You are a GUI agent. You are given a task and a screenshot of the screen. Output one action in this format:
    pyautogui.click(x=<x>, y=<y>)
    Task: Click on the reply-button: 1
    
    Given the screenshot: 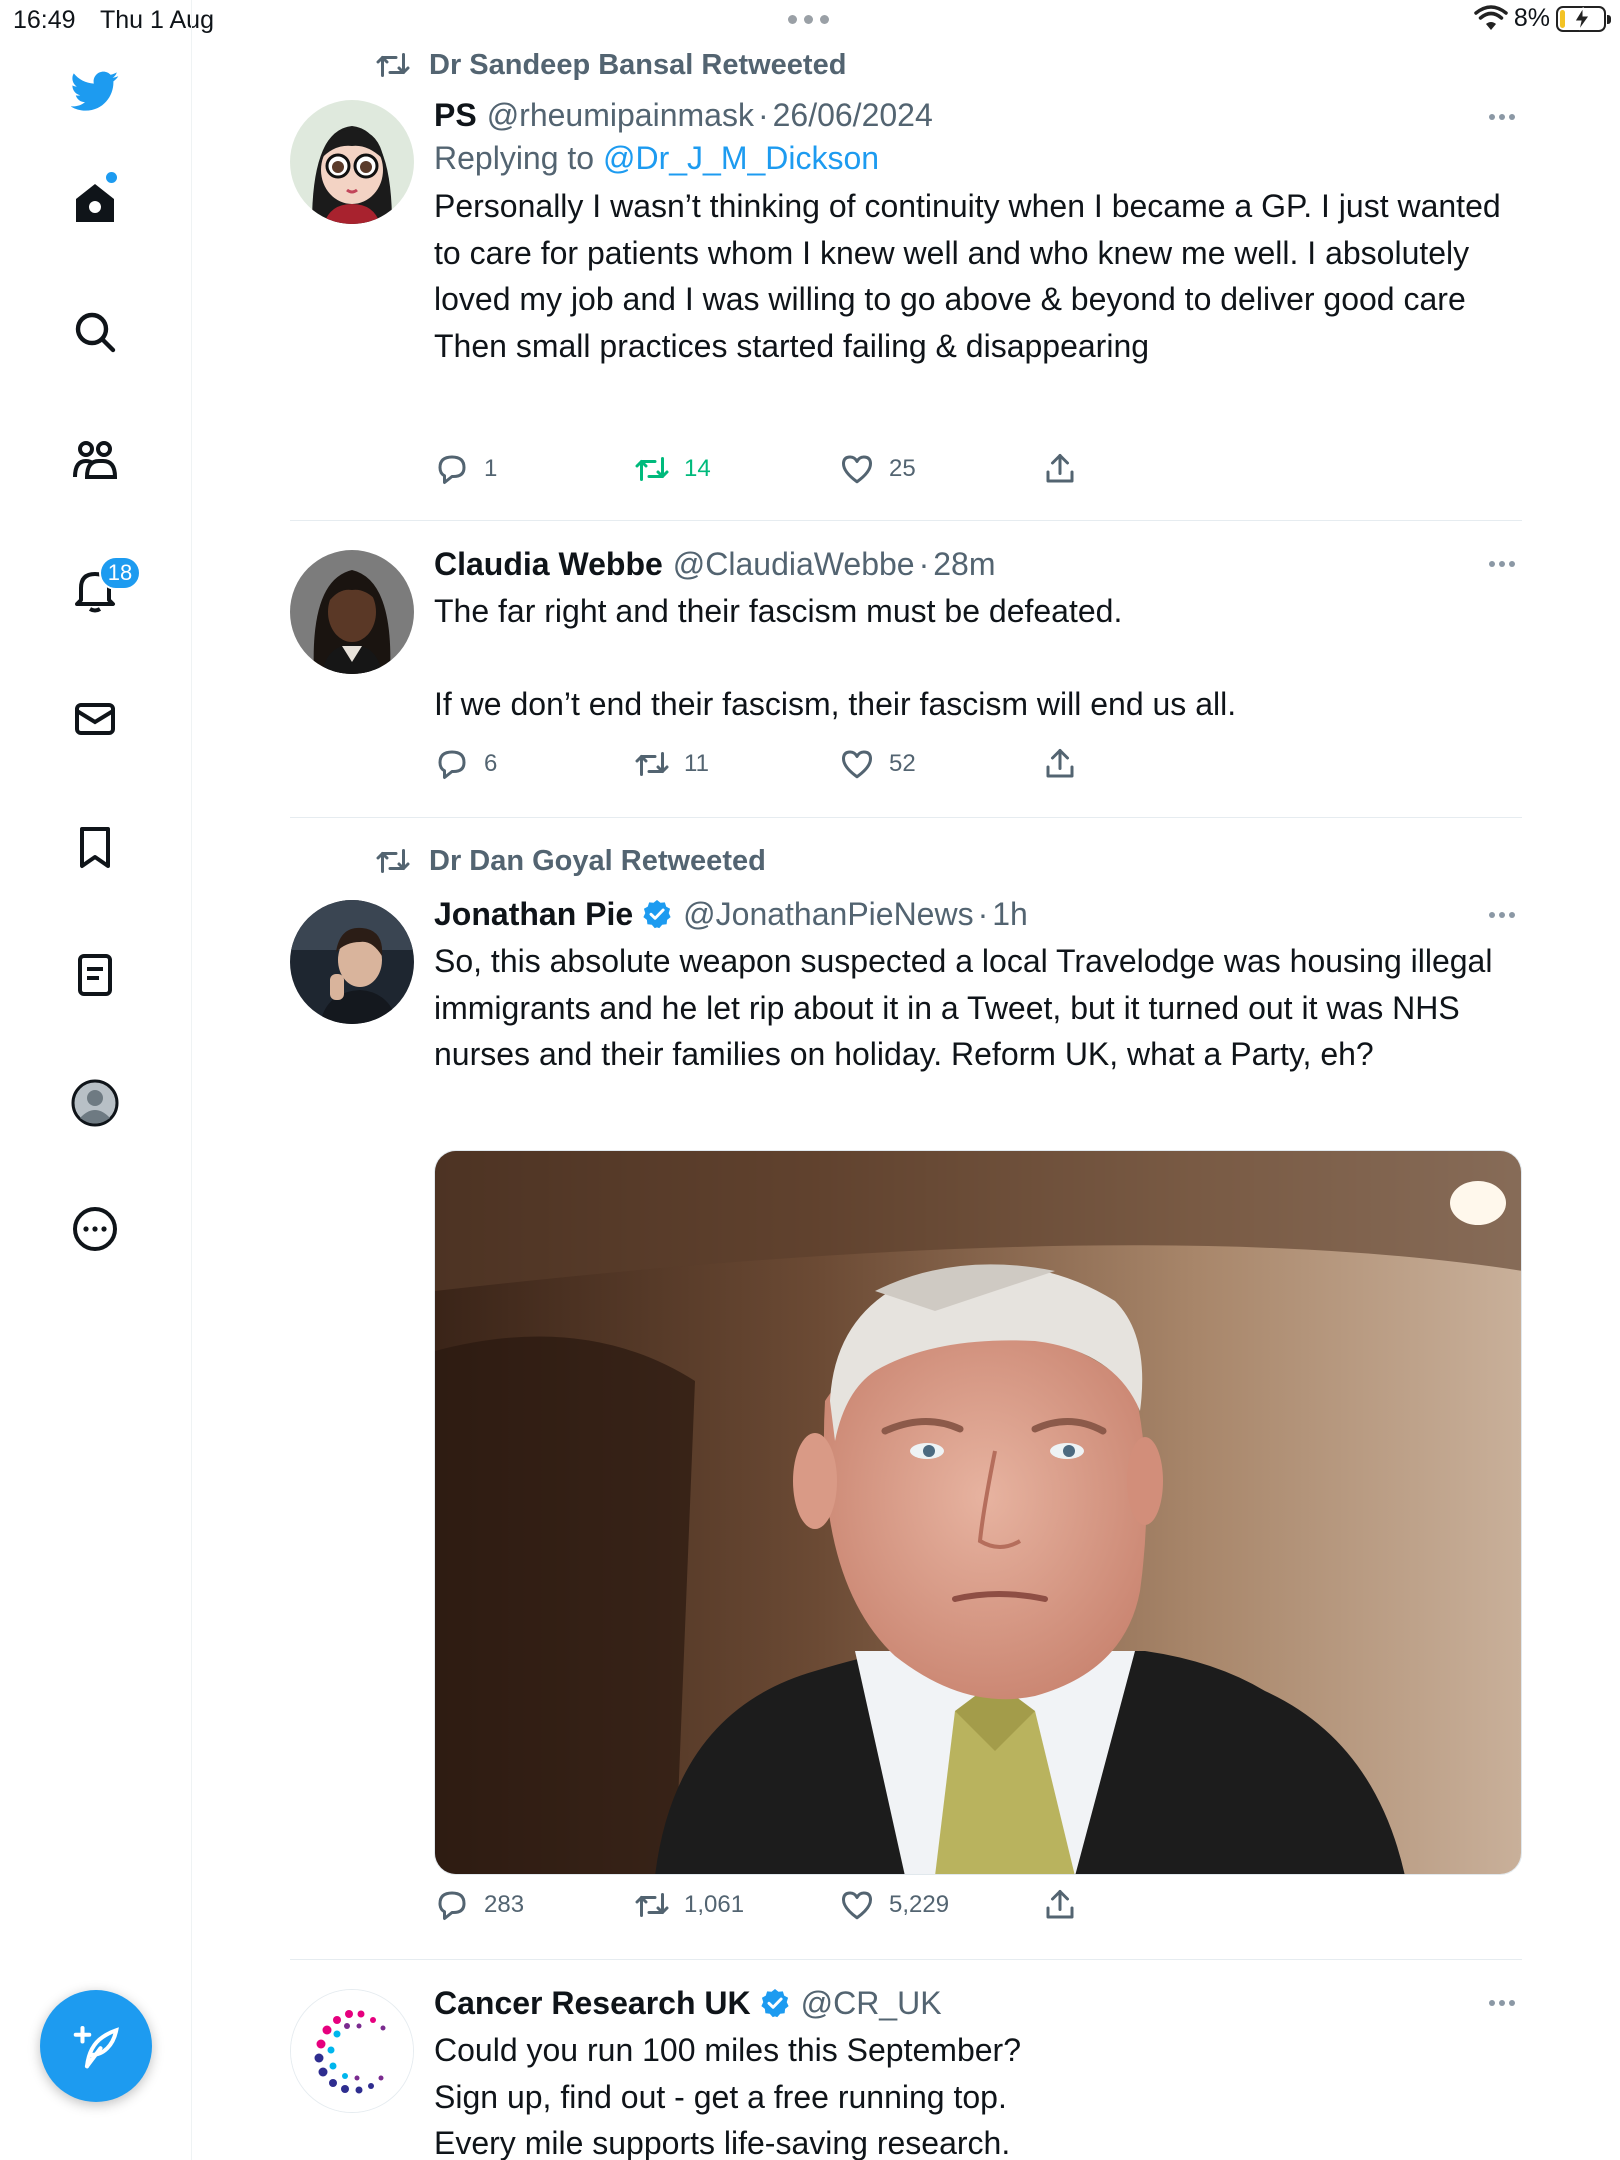 What is the action you would take?
    pyautogui.click(x=465, y=469)
    